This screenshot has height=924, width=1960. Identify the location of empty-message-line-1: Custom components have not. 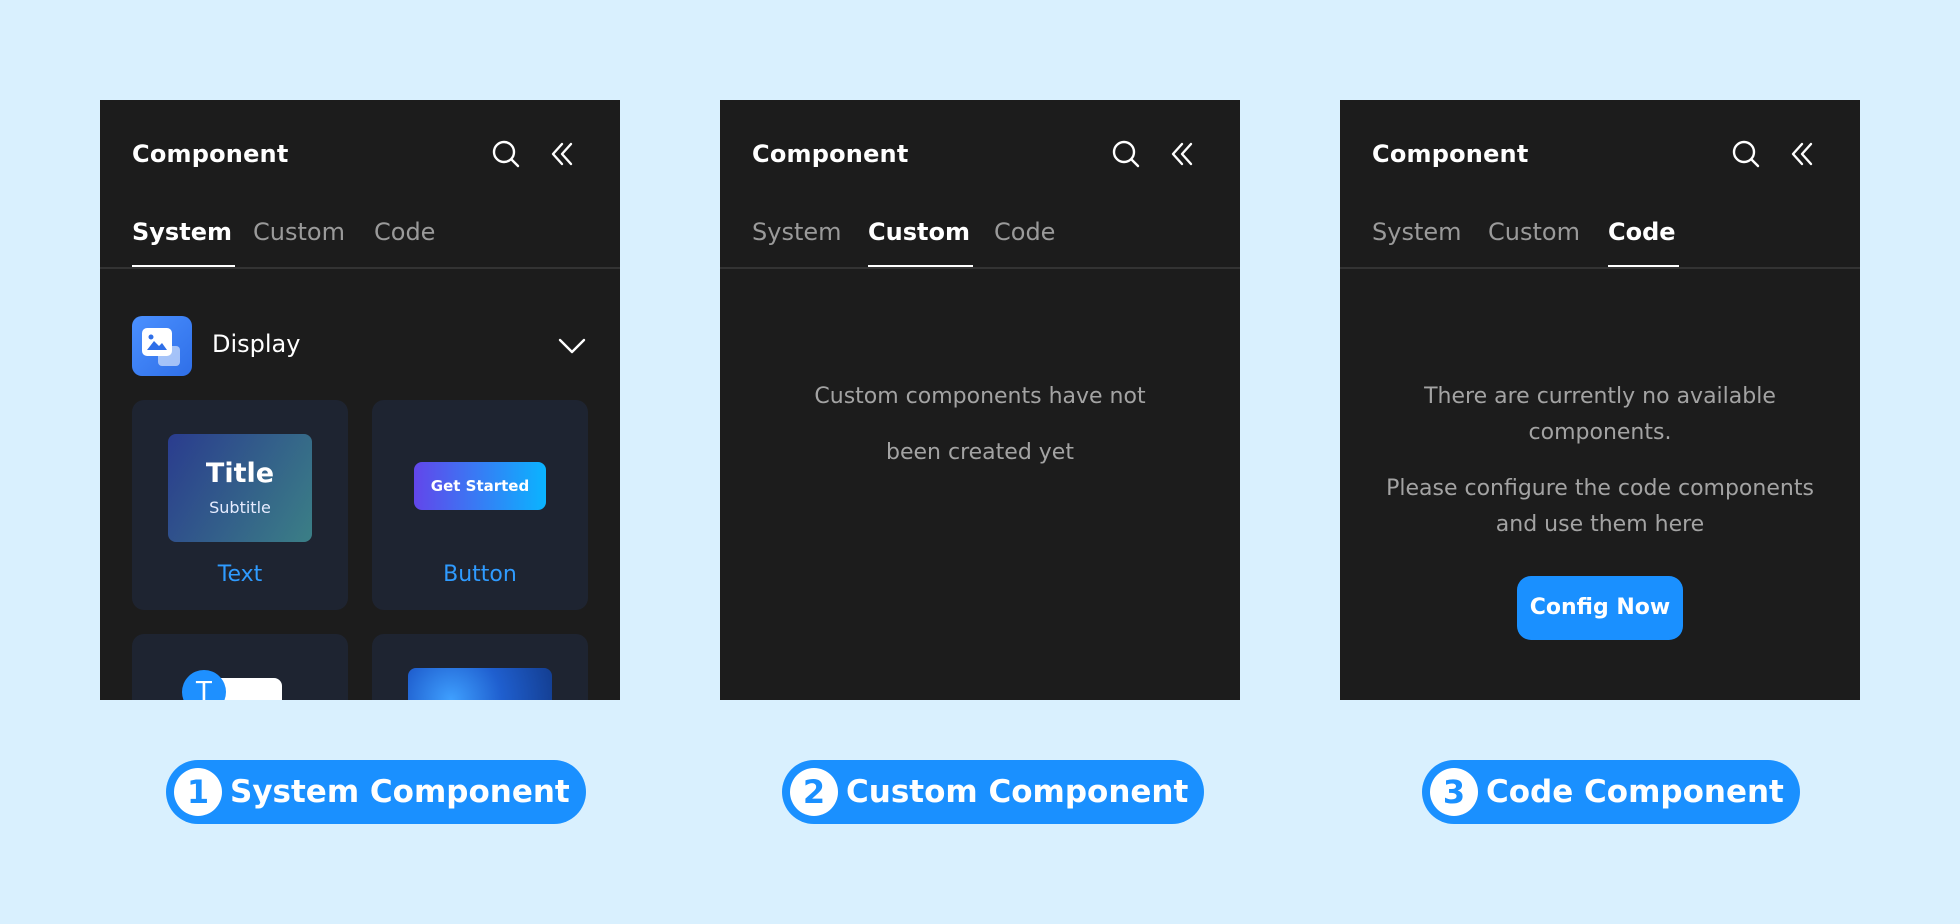
(980, 396).